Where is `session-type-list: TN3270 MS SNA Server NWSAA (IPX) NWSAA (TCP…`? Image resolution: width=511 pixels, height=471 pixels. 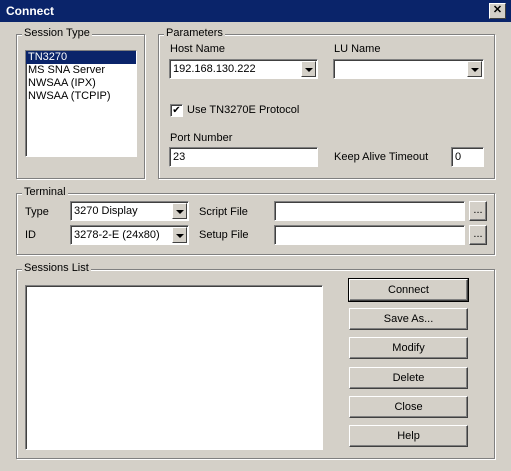 session-type-list: TN3270 MS SNA Server NWSAA (IPX) NWSAA (TCP… is located at coordinates (81, 103).